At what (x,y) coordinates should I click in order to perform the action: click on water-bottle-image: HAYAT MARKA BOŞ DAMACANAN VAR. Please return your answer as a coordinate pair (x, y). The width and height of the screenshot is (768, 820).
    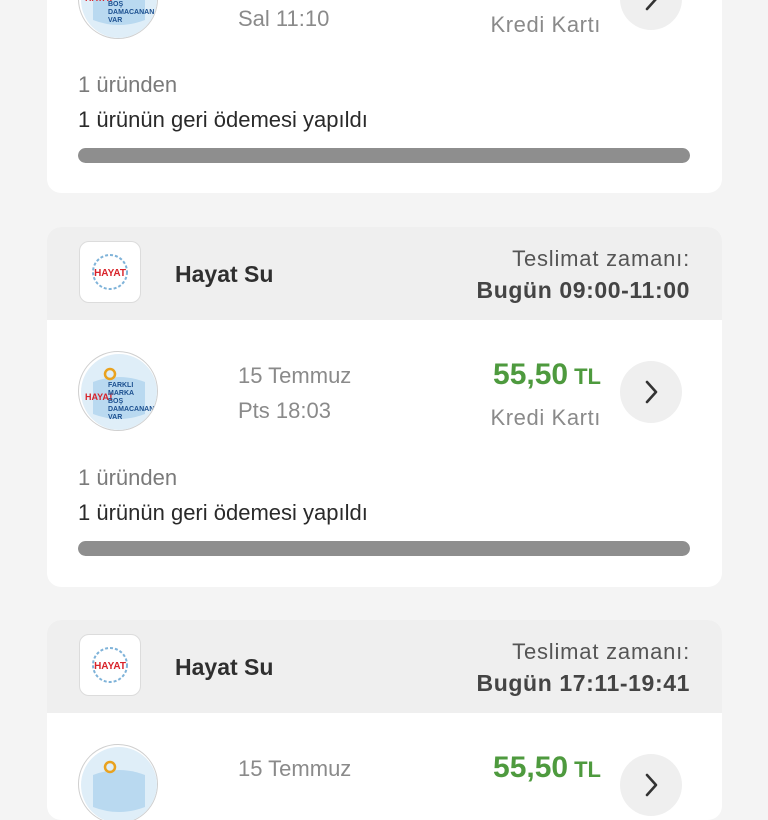
    Looking at the image, I should click on (119, 19).